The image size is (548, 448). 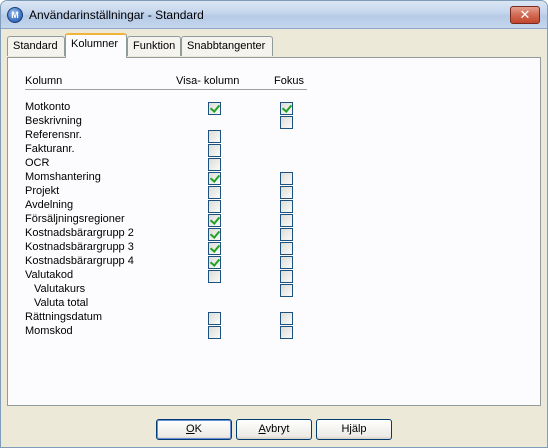 I want to click on row-label: Försäljningsregioner, so click(x=75, y=219).